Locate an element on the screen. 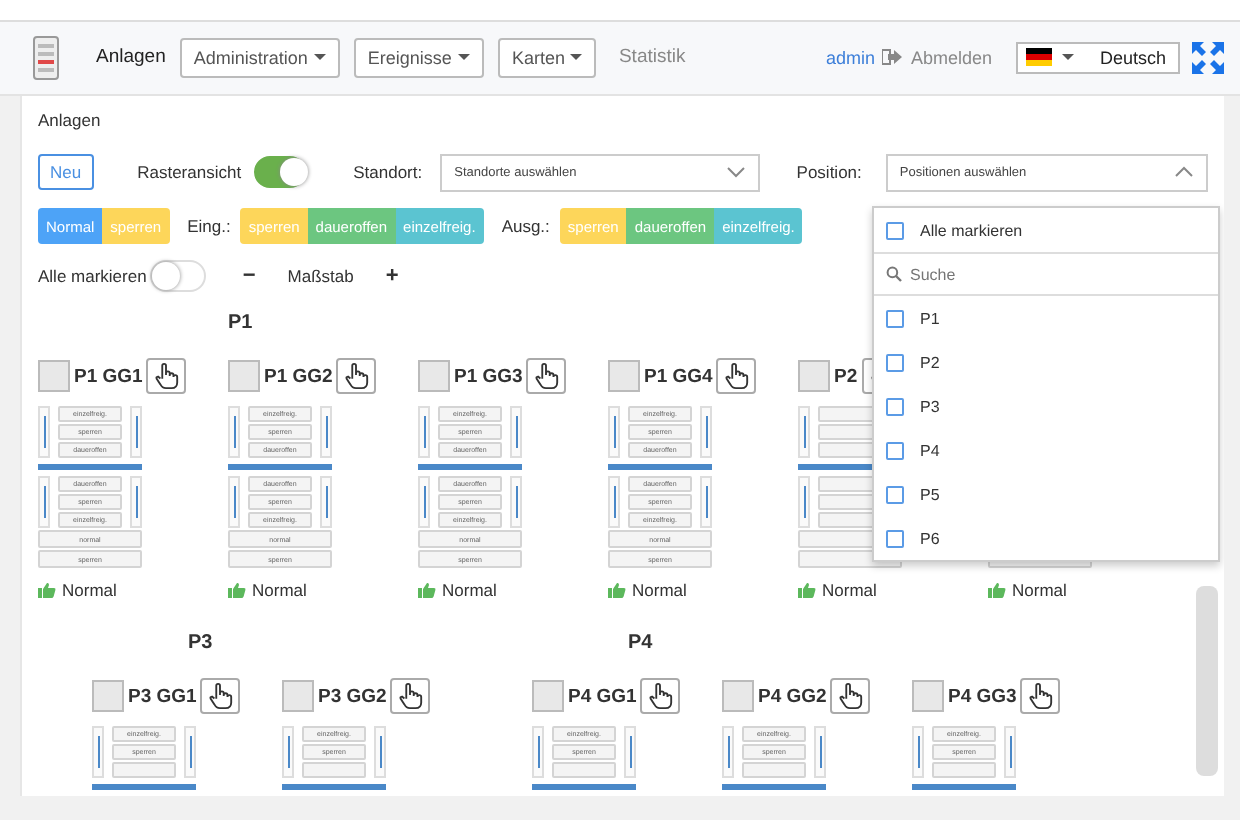 The image size is (1240, 820). door-title: P1 GG4 is located at coordinates (678, 376).